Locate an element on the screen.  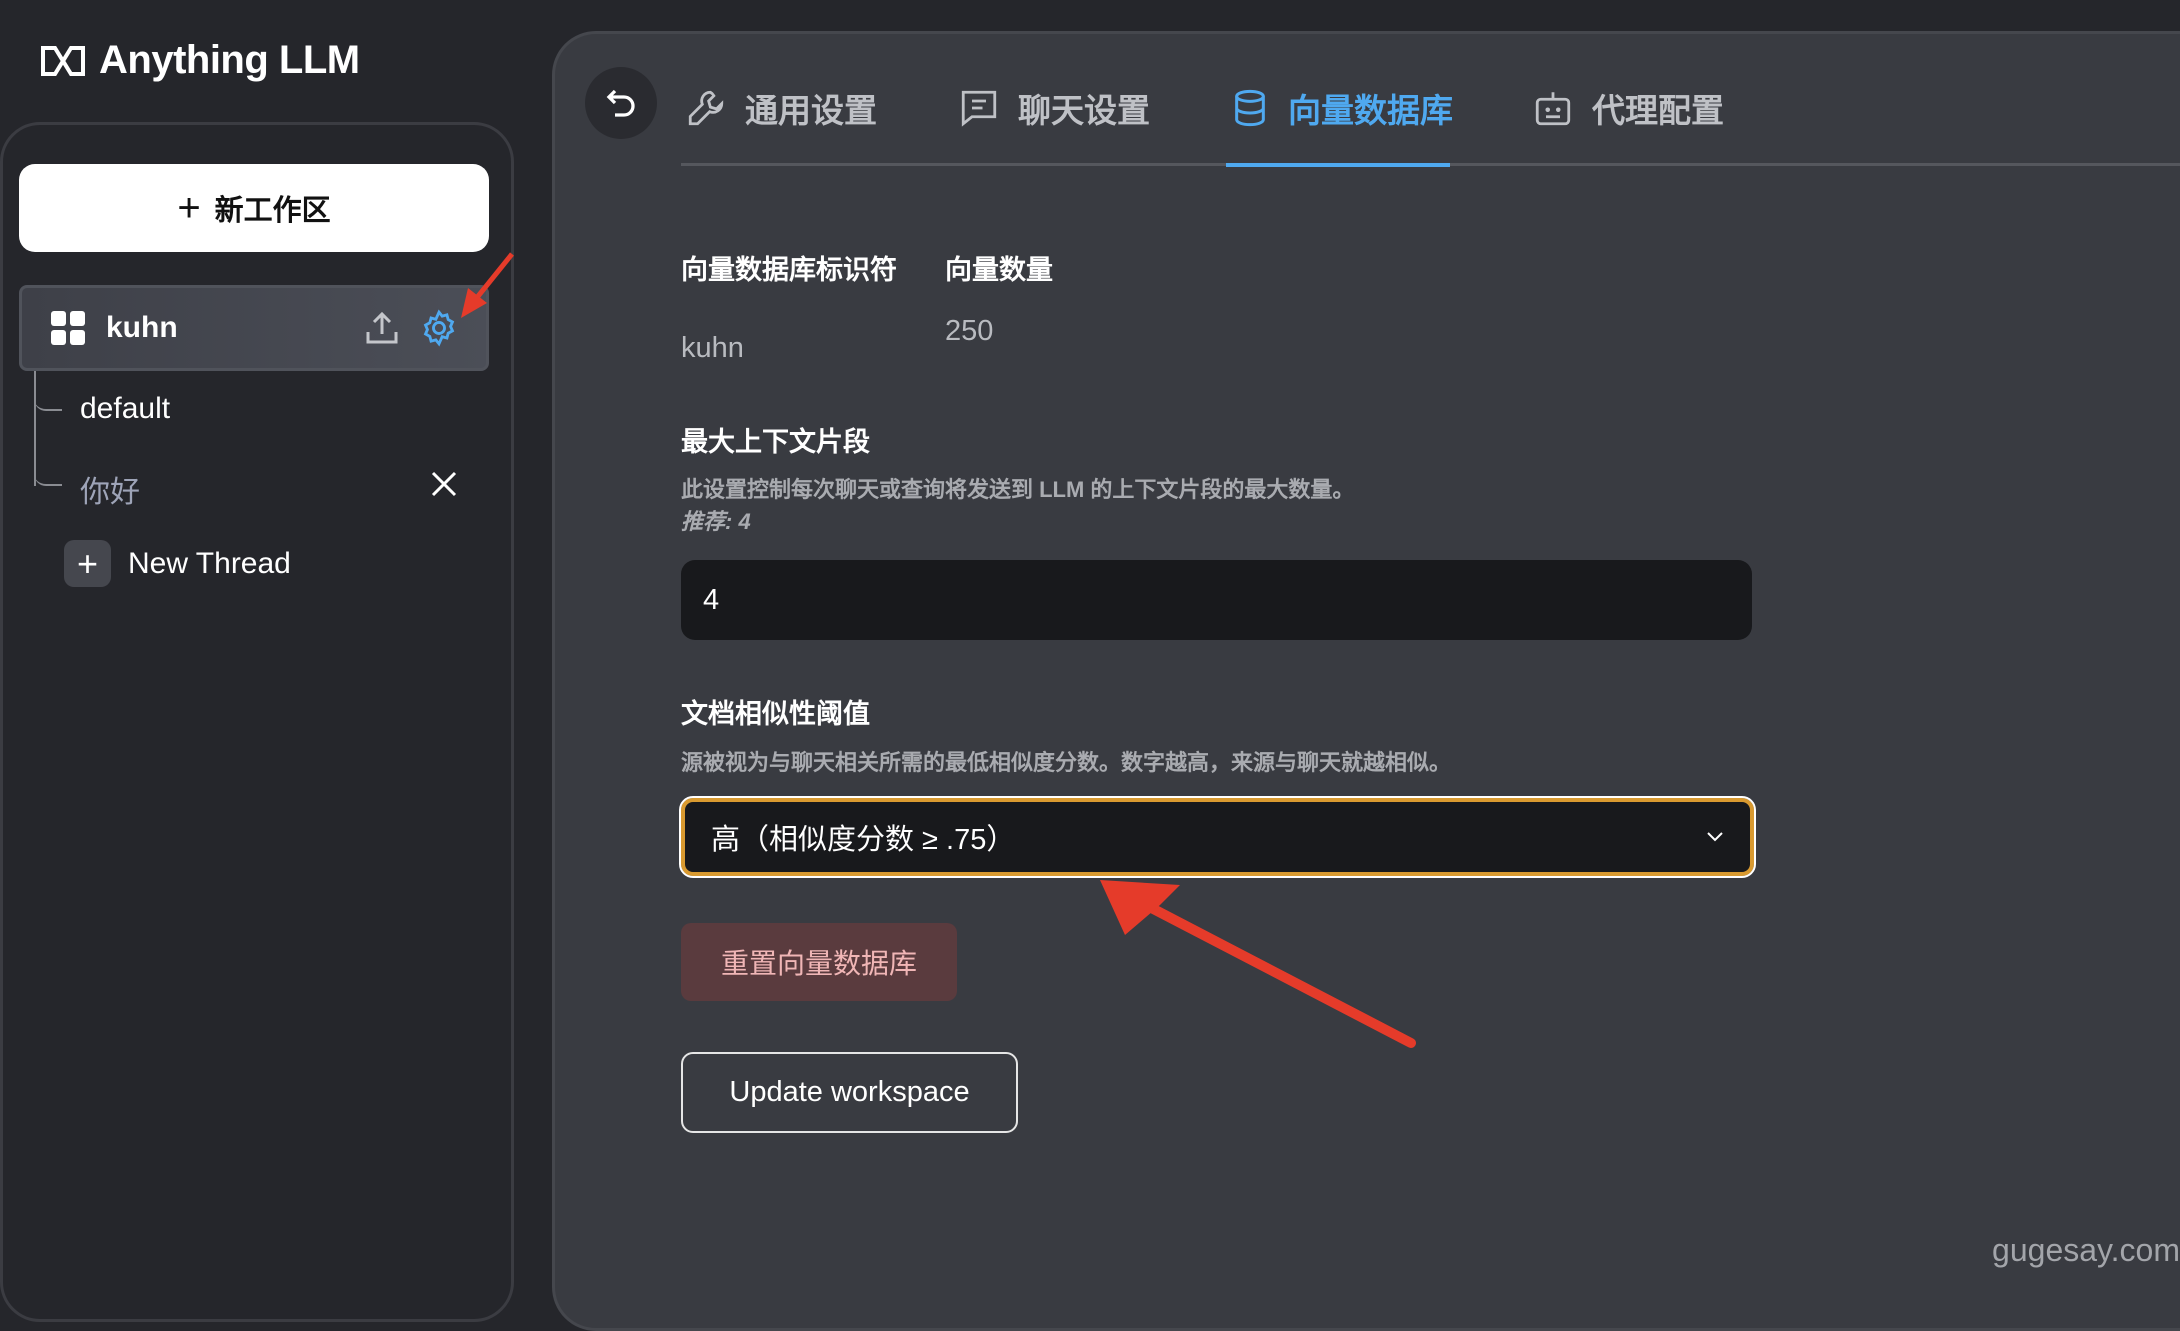
chevron-down-icon is located at coordinates (1715, 837).